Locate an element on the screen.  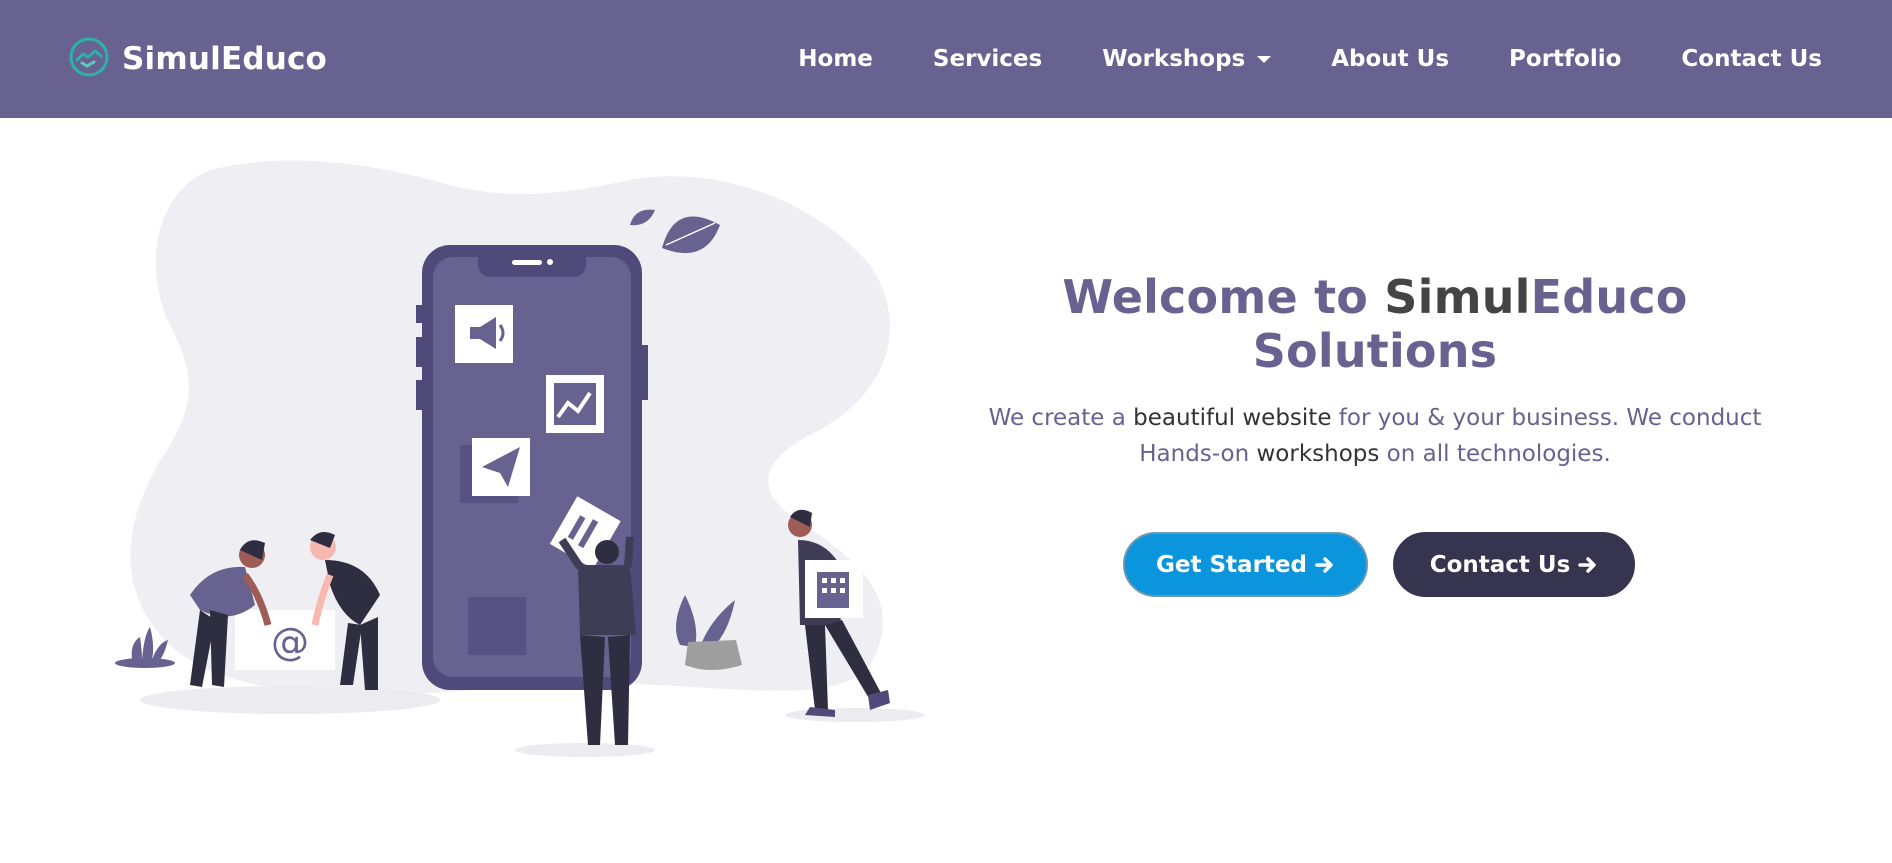
caret-down-icon is located at coordinates (1264, 59).